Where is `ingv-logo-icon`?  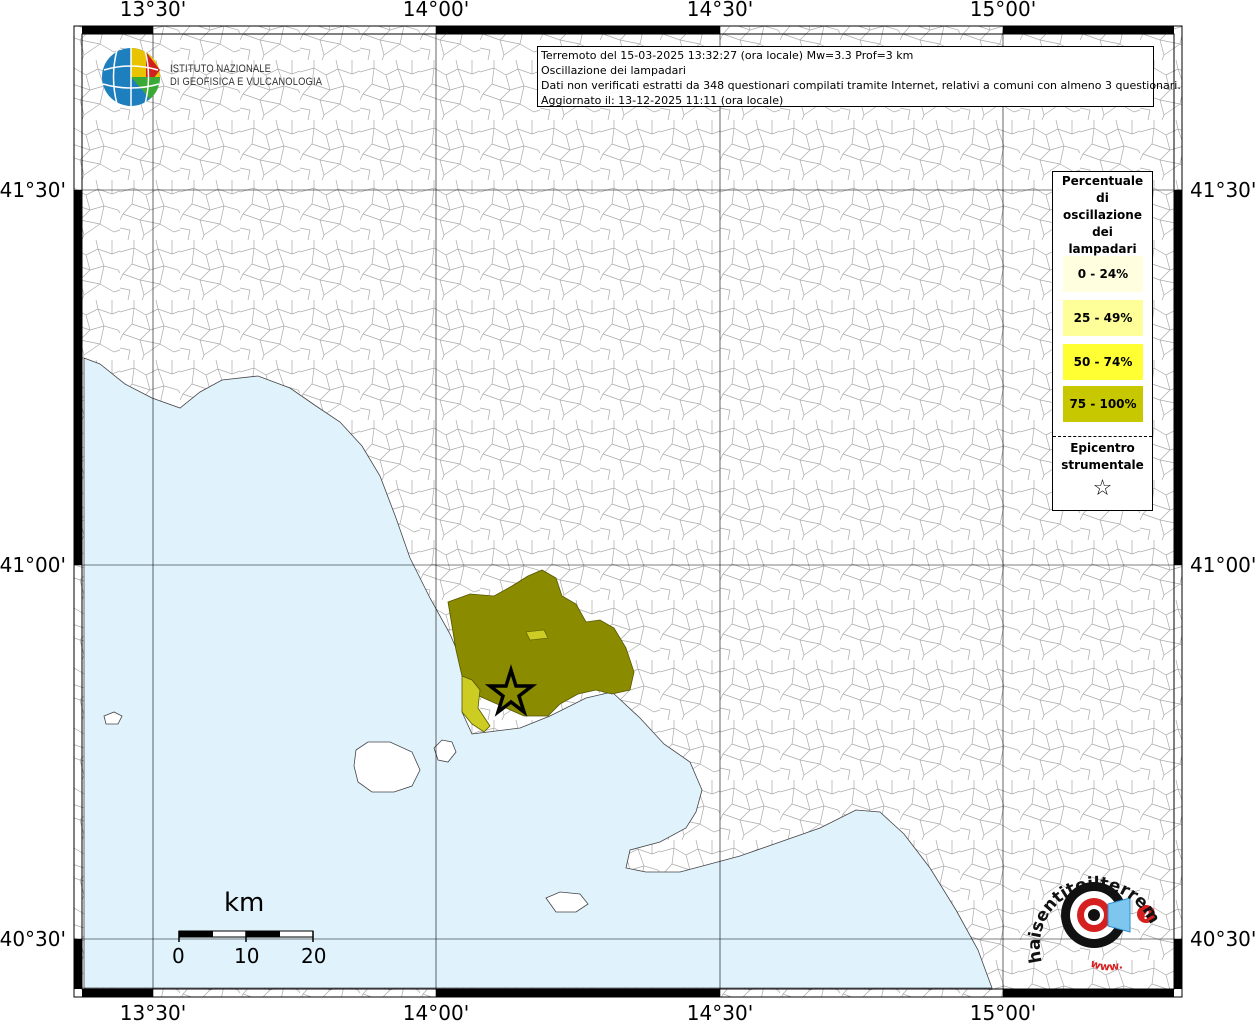 ingv-logo-icon is located at coordinates (131, 77).